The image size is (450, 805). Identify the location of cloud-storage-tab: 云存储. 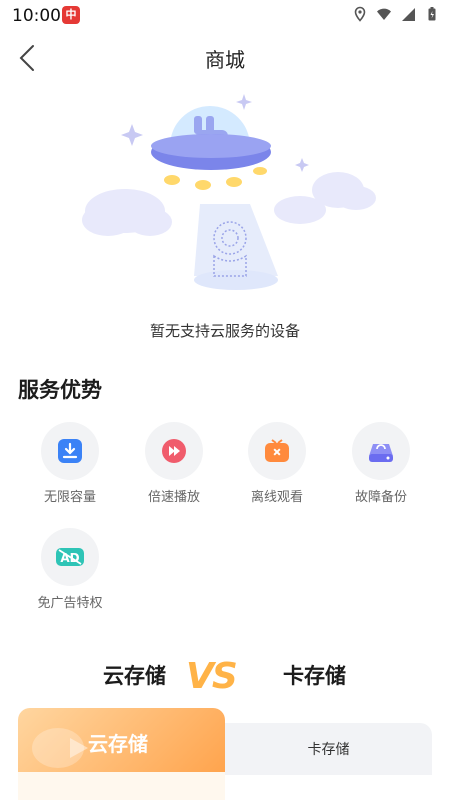
(121, 754).